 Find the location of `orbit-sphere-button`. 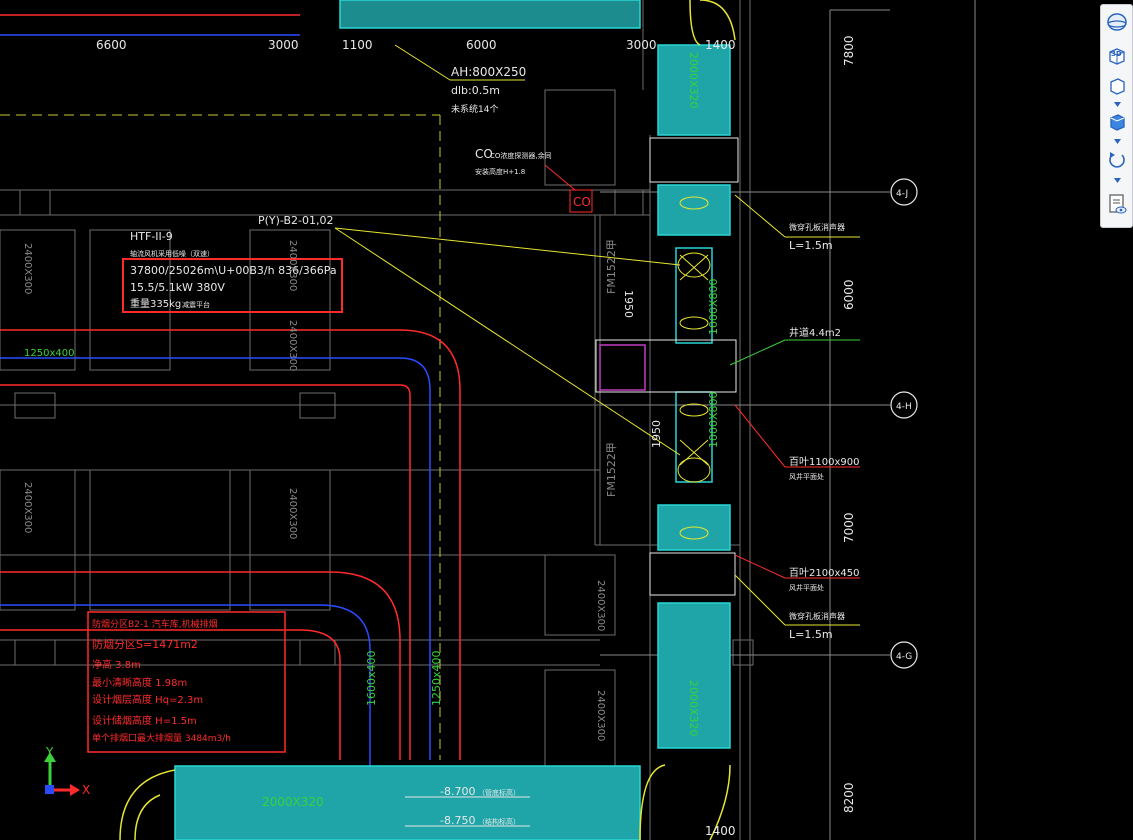

orbit-sphere-button is located at coordinates (1117, 22).